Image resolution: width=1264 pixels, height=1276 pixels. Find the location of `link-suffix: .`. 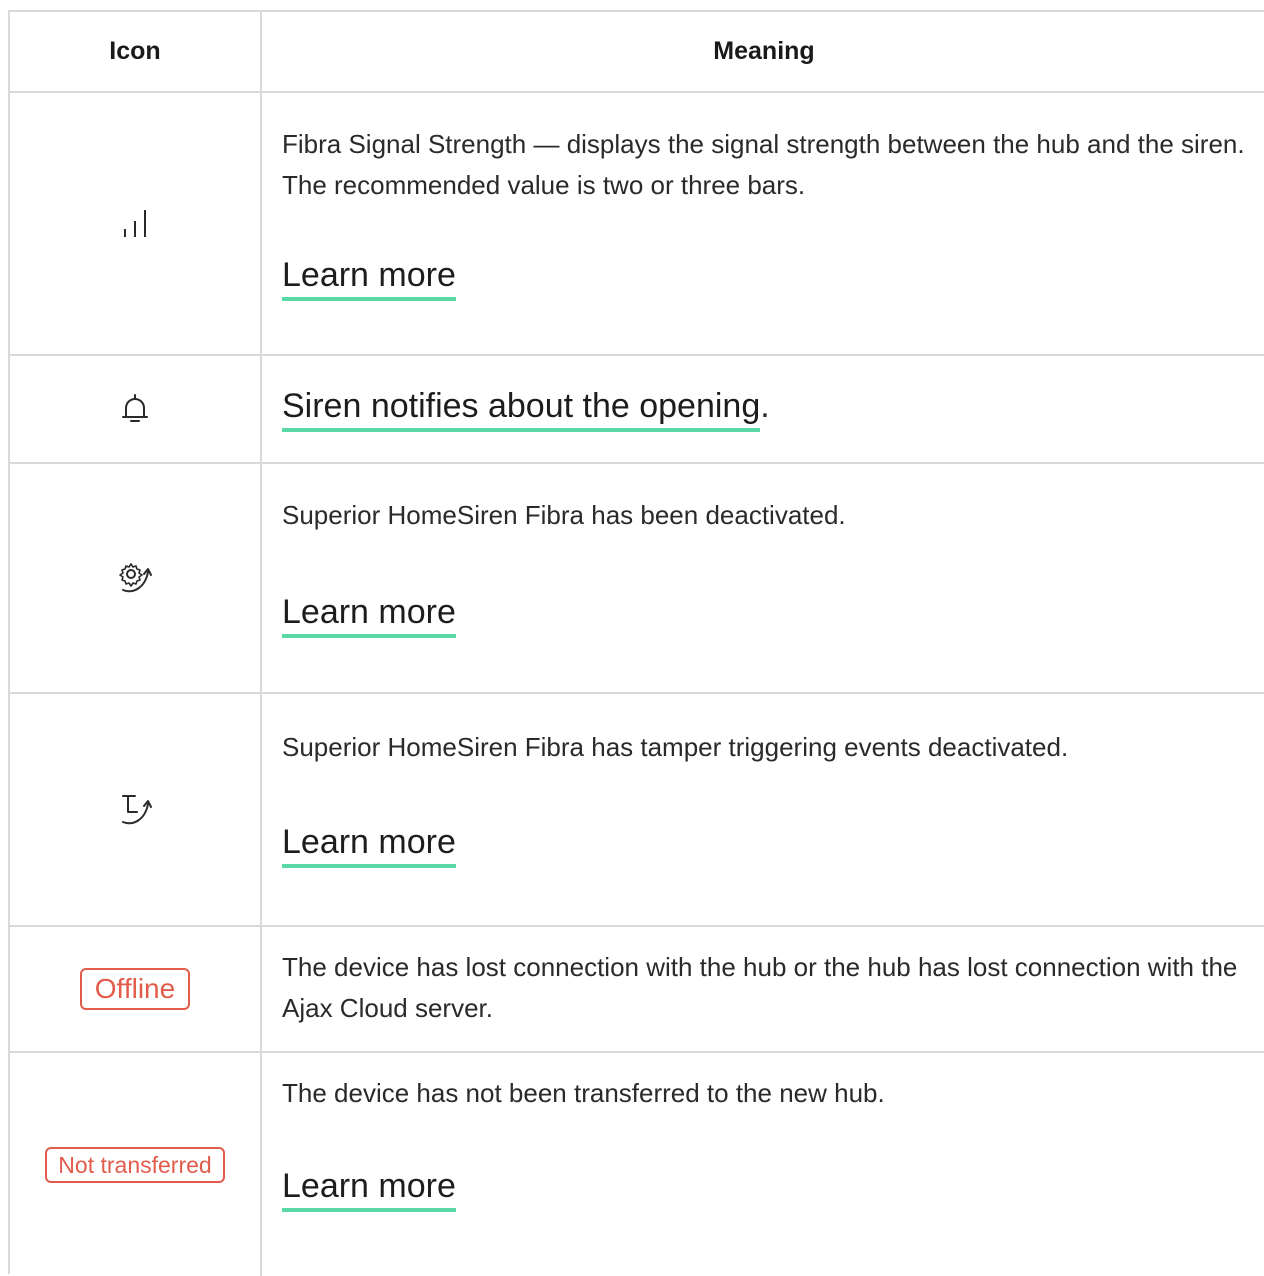

link-suffix: . is located at coordinates (765, 406).